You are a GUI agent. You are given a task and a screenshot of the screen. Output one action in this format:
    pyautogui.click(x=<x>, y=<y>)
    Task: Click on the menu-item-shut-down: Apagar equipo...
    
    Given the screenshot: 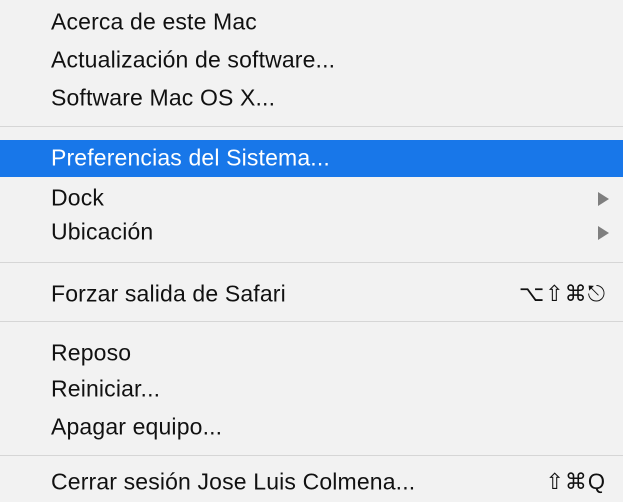 What is the action you would take?
    pyautogui.click(x=311, y=427)
    